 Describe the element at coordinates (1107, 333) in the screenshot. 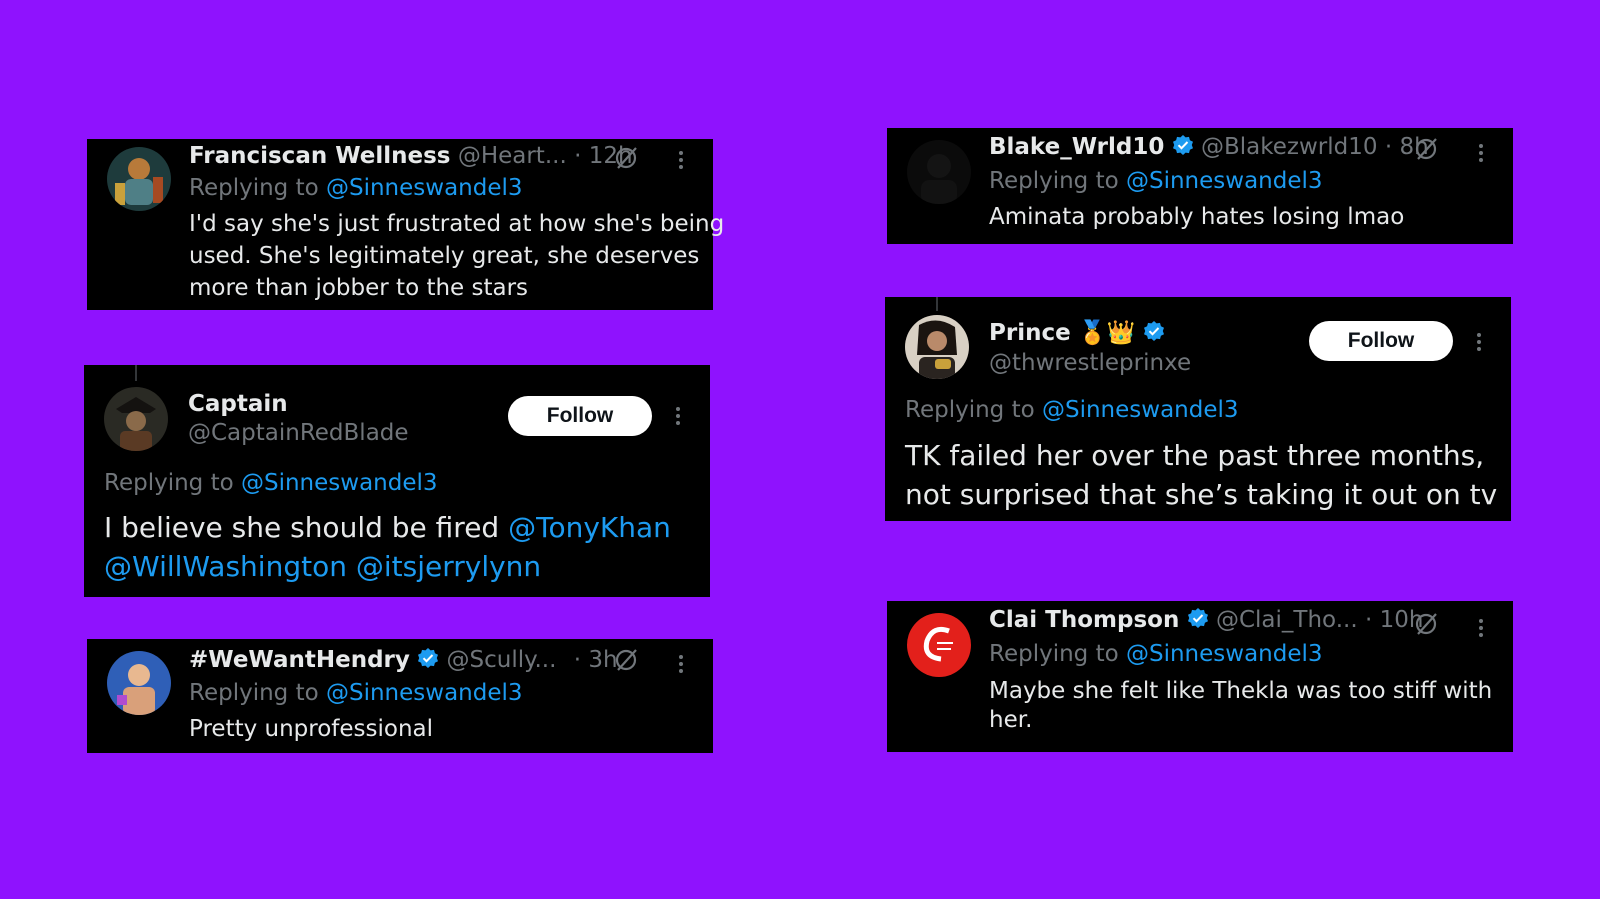

I see `name-emoji: 🏅👑` at that location.